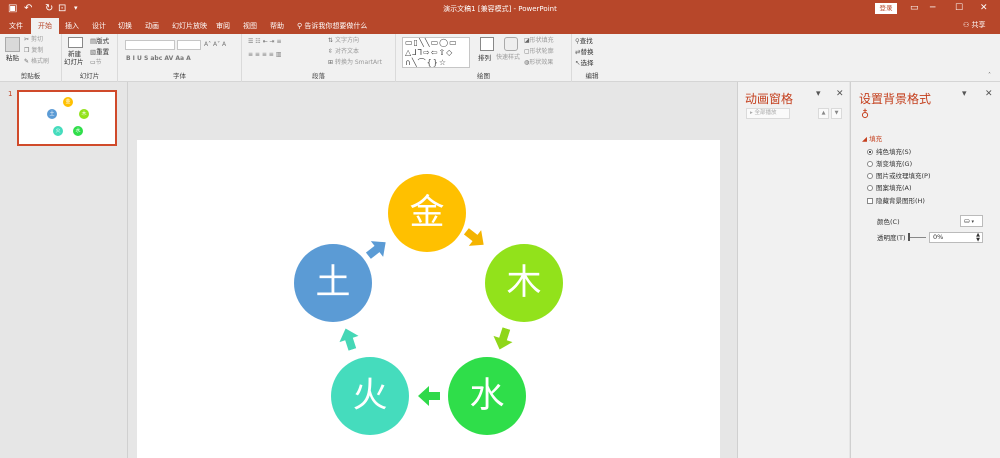 The height and width of the screenshot is (458, 1000). What do you see at coordinates (894, 188) in the screenshot?
I see `pattern-fill-label: 图案填充(A)` at bounding box center [894, 188].